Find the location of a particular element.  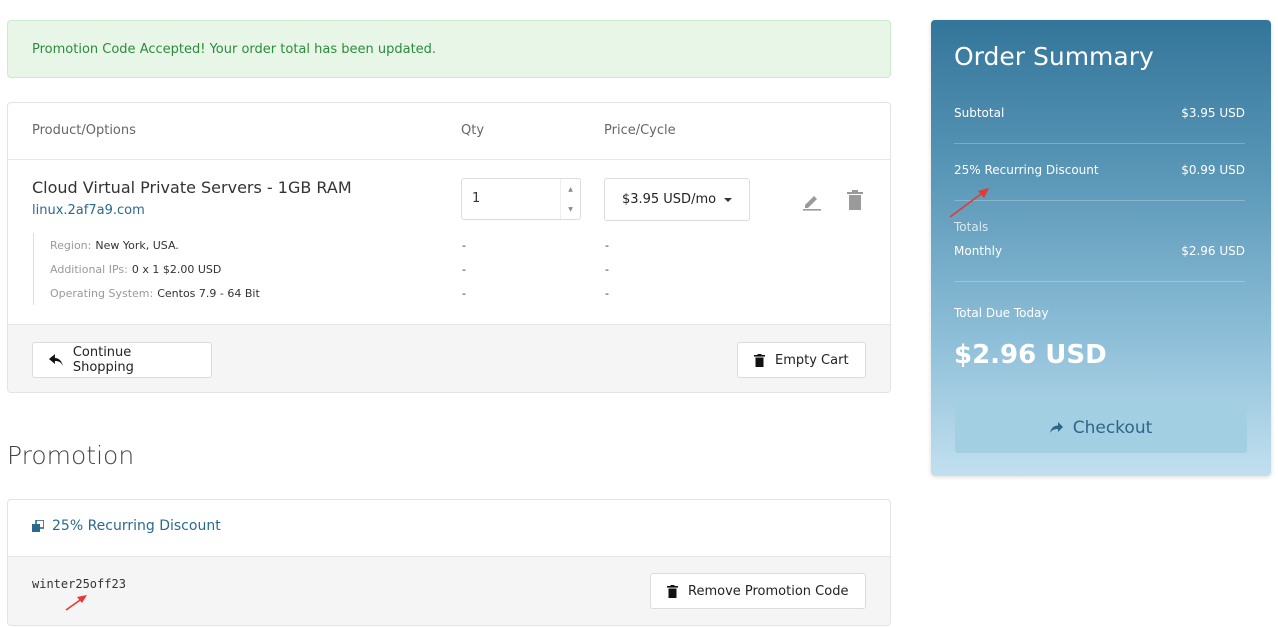

option-price-column: - - - is located at coordinates (607, 269).